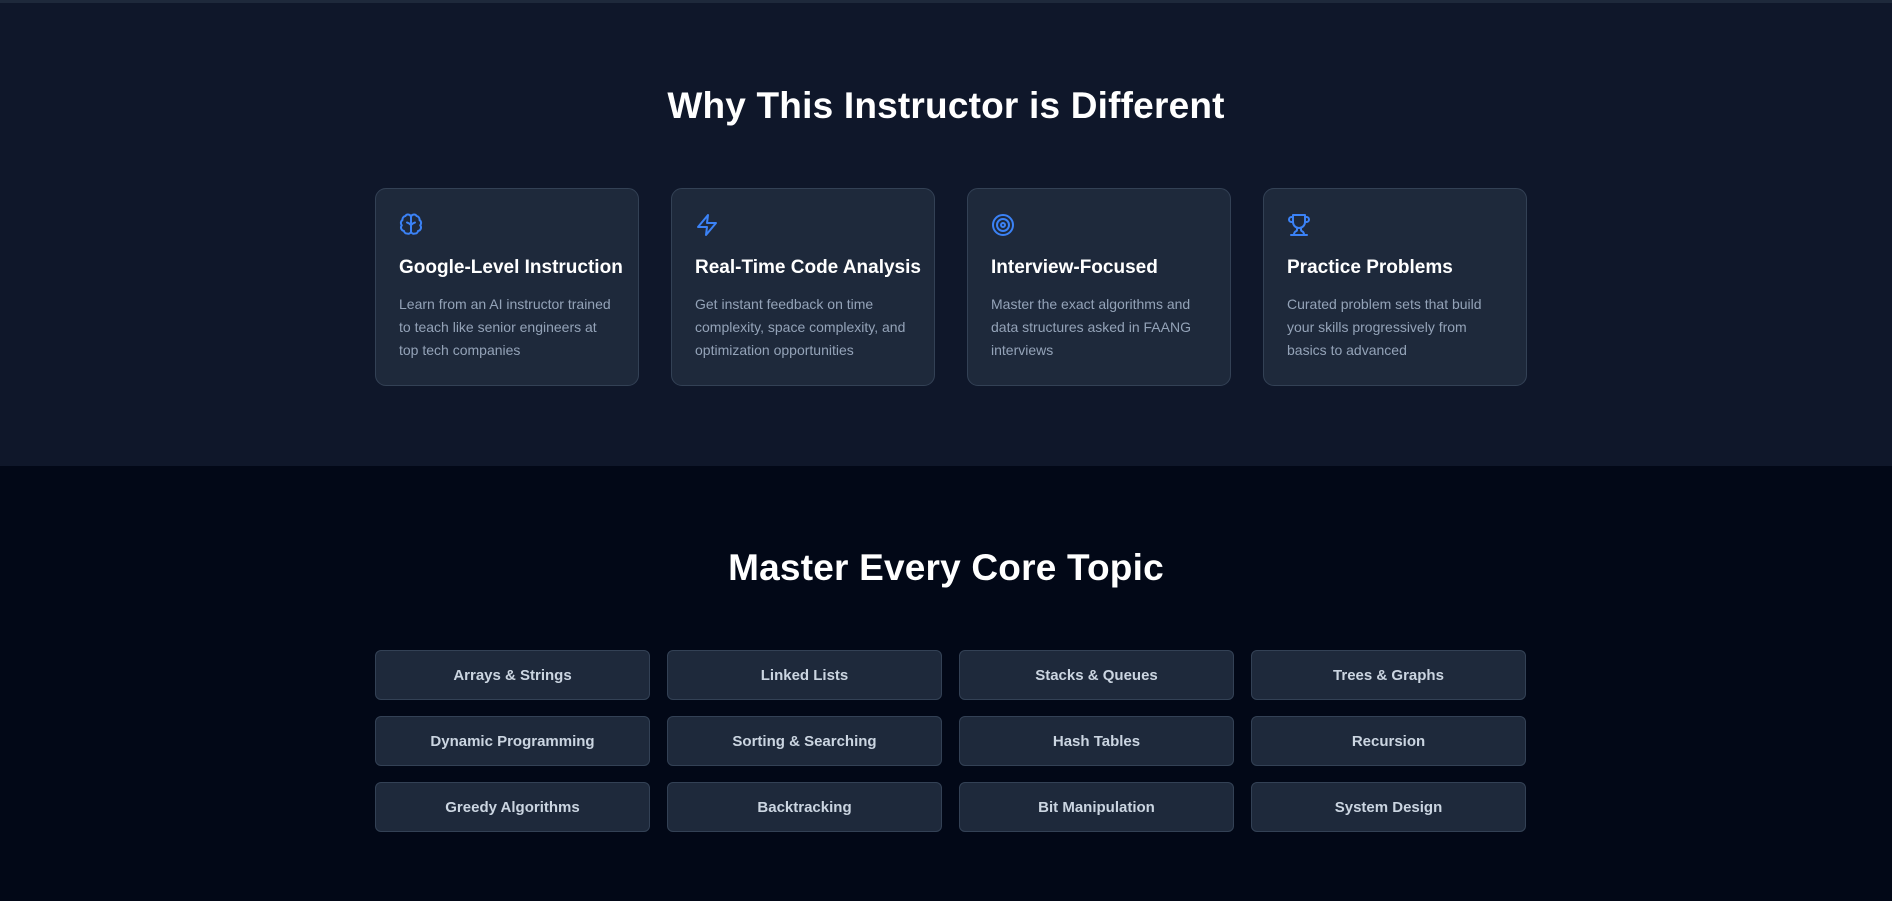 This screenshot has width=1892, height=901. I want to click on topic-recursion: Recursion, so click(1388, 741).